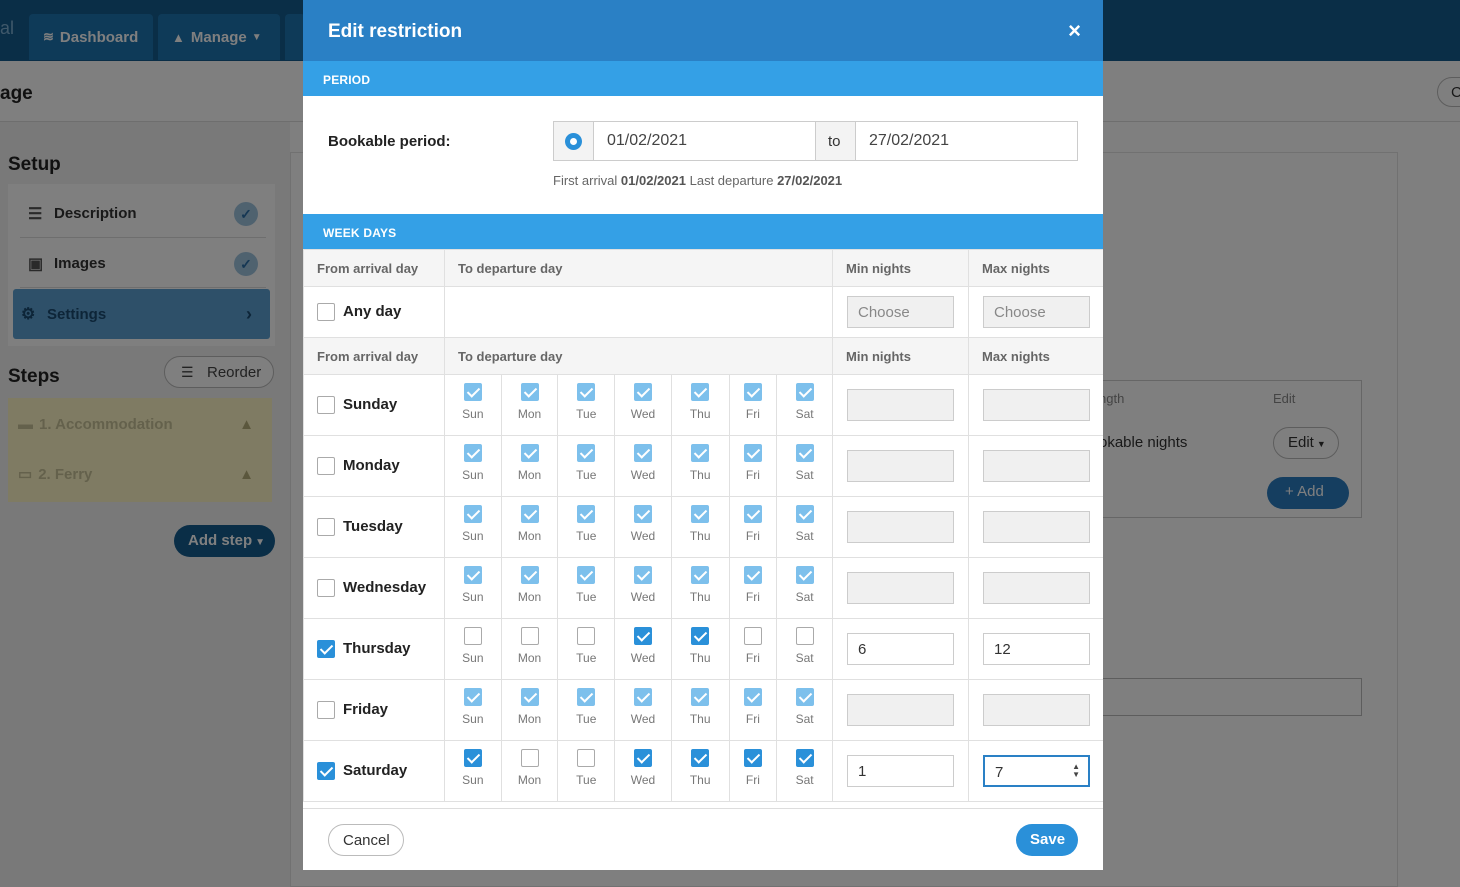  Describe the element at coordinates (374, 588) in the screenshot. I see `arrival-day-cell: Wednesday` at that location.